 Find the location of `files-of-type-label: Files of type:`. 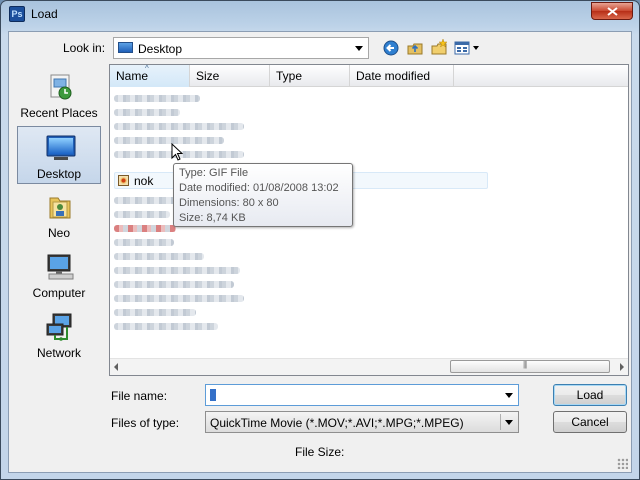

files-of-type-label: Files of type: is located at coordinates (145, 423).